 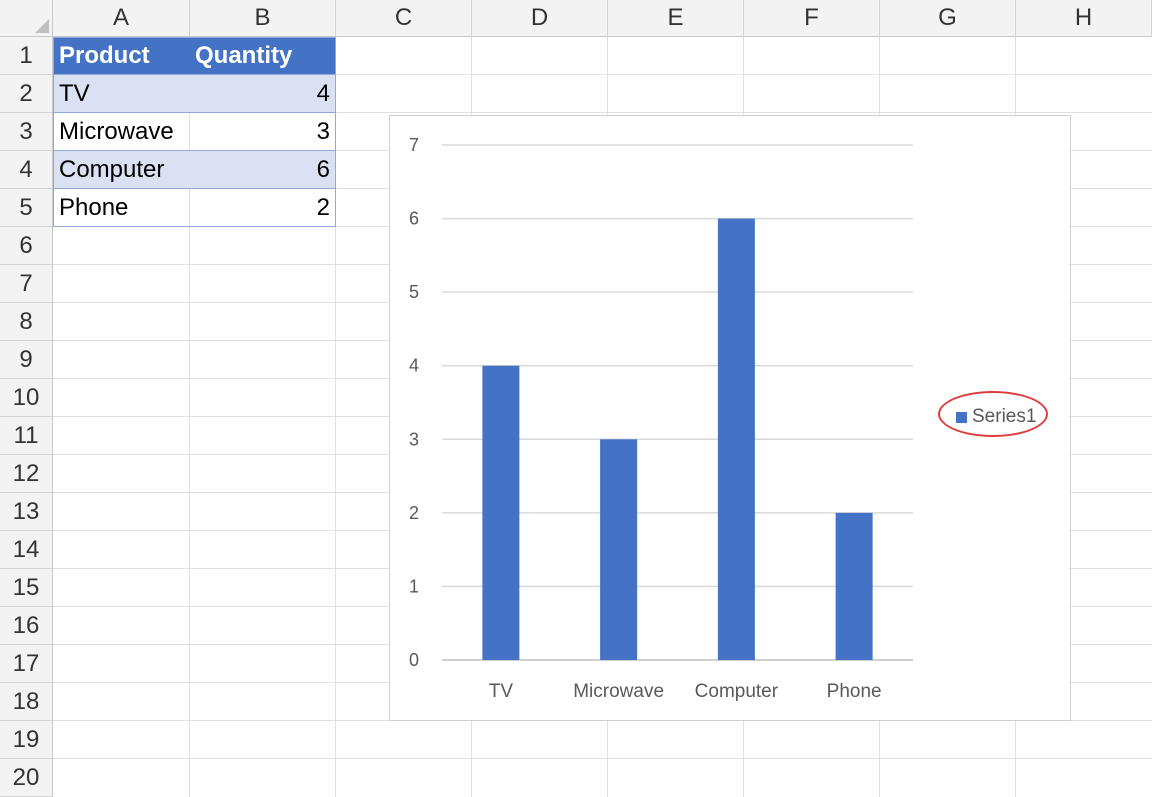 What do you see at coordinates (501, 512) in the screenshot?
I see `bar-tv` at bounding box center [501, 512].